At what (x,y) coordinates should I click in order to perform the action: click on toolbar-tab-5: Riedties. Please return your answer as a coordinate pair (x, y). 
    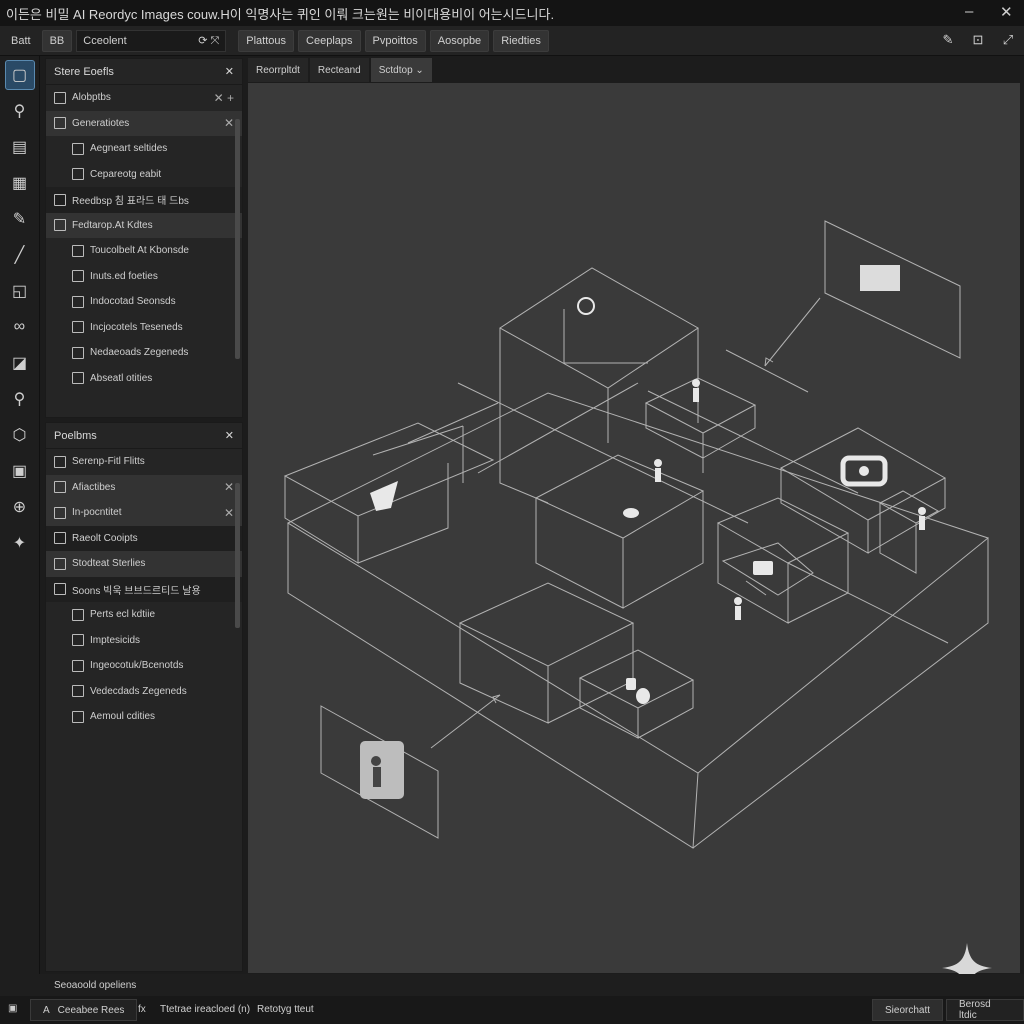
    Looking at the image, I should click on (521, 40).